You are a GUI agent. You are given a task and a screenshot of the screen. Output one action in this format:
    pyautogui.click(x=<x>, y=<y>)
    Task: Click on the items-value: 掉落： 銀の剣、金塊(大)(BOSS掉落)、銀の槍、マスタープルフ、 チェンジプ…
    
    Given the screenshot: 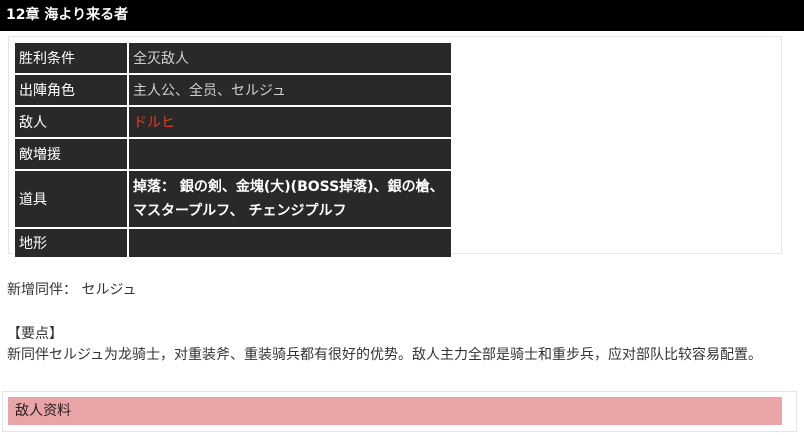 What is the action you would take?
    pyautogui.click(x=290, y=199)
    